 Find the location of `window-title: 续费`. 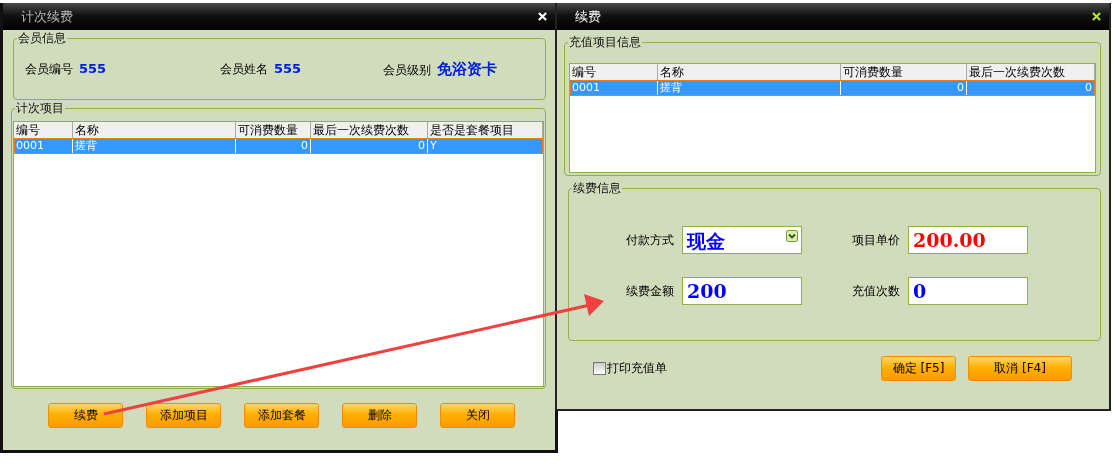

window-title: 续费 is located at coordinates (588, 16).